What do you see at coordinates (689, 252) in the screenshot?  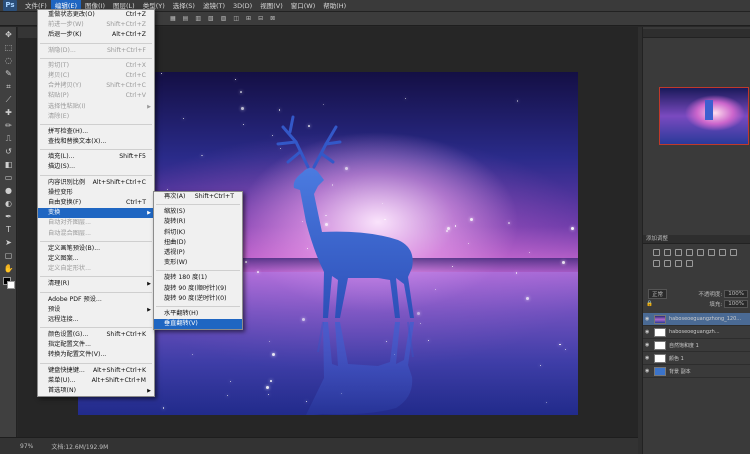 I see `exposure-adjust-icon` at bounding box center [689, 252].